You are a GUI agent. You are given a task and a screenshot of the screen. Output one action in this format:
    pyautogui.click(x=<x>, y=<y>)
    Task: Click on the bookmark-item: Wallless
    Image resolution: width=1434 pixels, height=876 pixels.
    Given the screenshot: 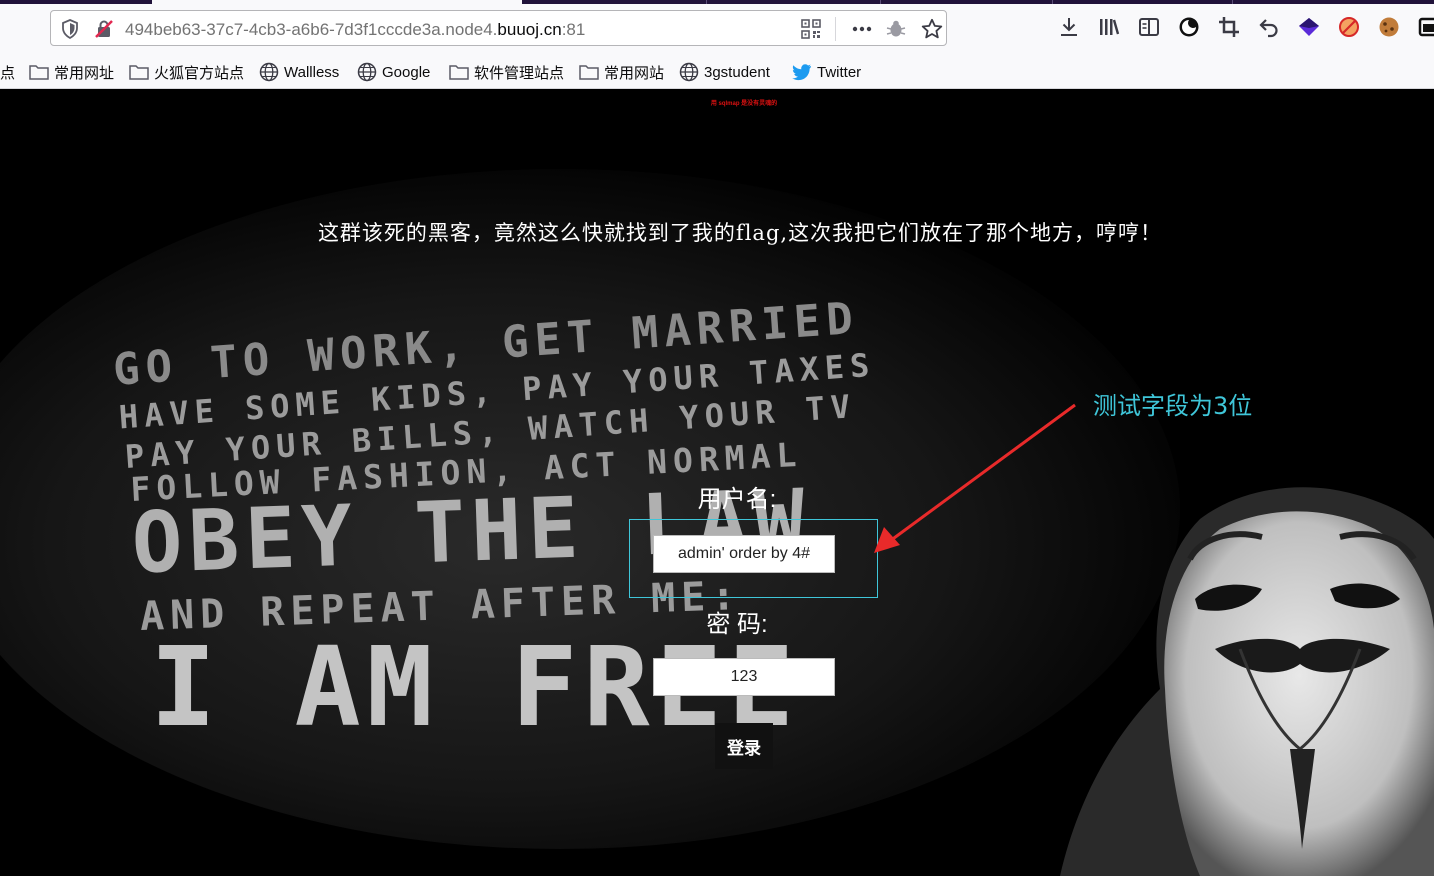 What is the action you would take?
    pyautogui.click(x=299, y=72)
    